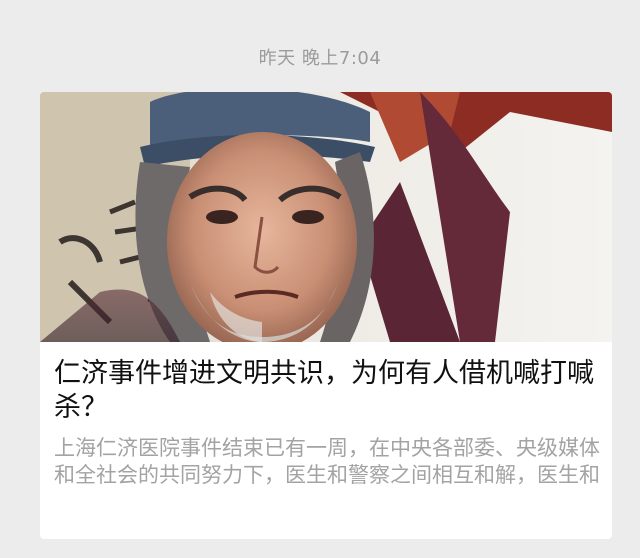  What do you see at coordinates (327, 391) in the screenshot?
I see `article-title: 仁济事件增进文明共识，为何有人借机喊打喊杀？` at bounding box center [327, 391].